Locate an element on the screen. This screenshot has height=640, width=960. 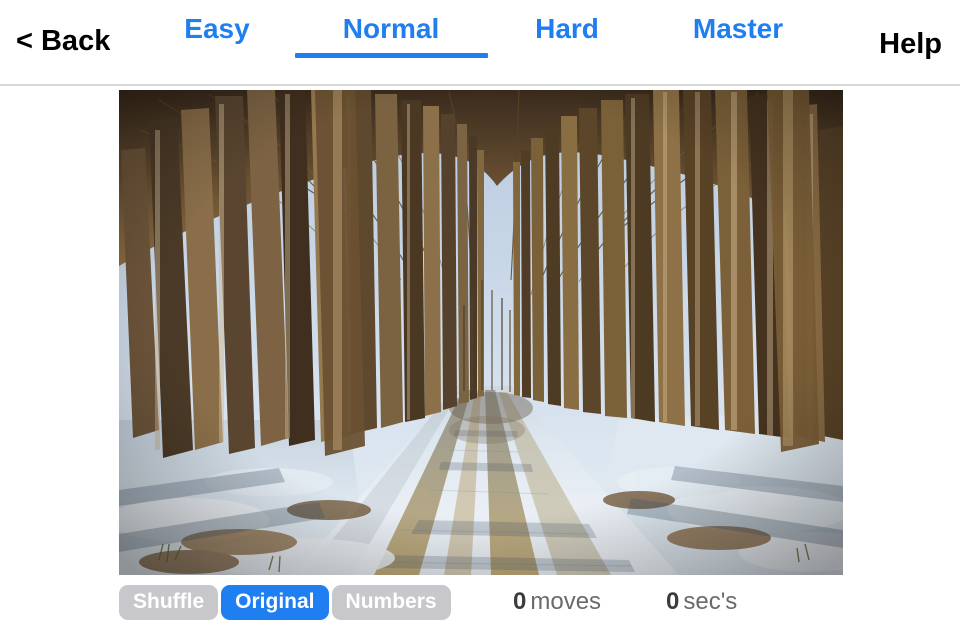
tab-normal: Normal is located at coordinates (391, 29).